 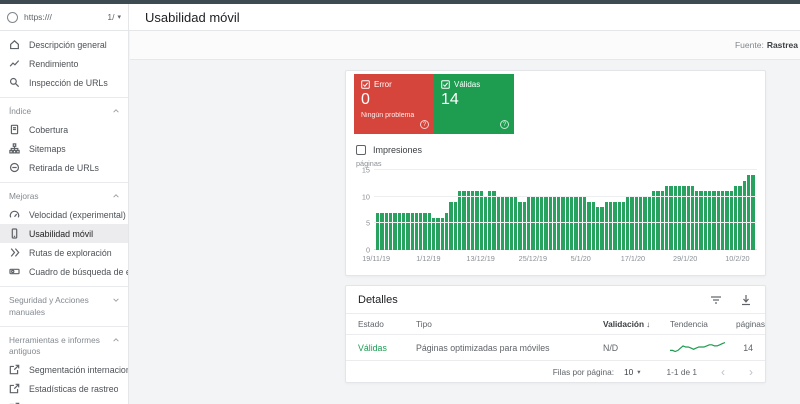 What do you see at coordinates (14, 129) in the screenshot?
I see `coverage-icon` at bounding box center [14, 129].